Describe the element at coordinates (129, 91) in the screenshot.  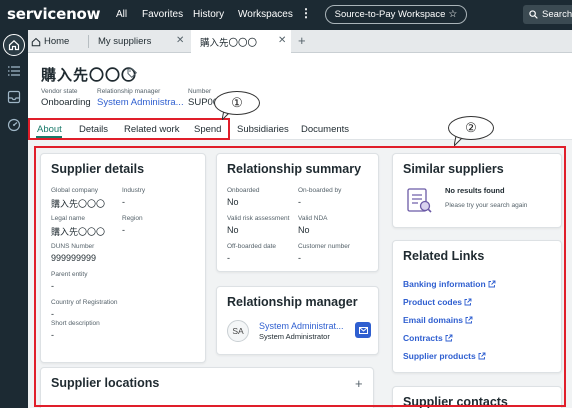
I see `relationship-manager-label: Relationship manager` at that location.